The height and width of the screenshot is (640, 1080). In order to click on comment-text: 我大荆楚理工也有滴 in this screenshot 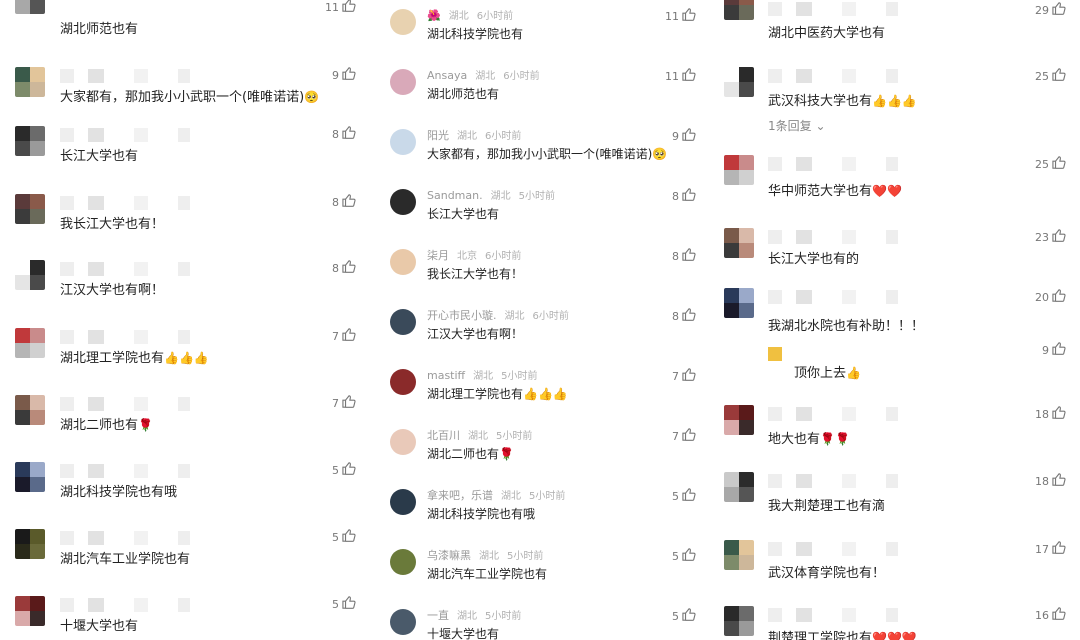, I will do `click(826, 504)`.